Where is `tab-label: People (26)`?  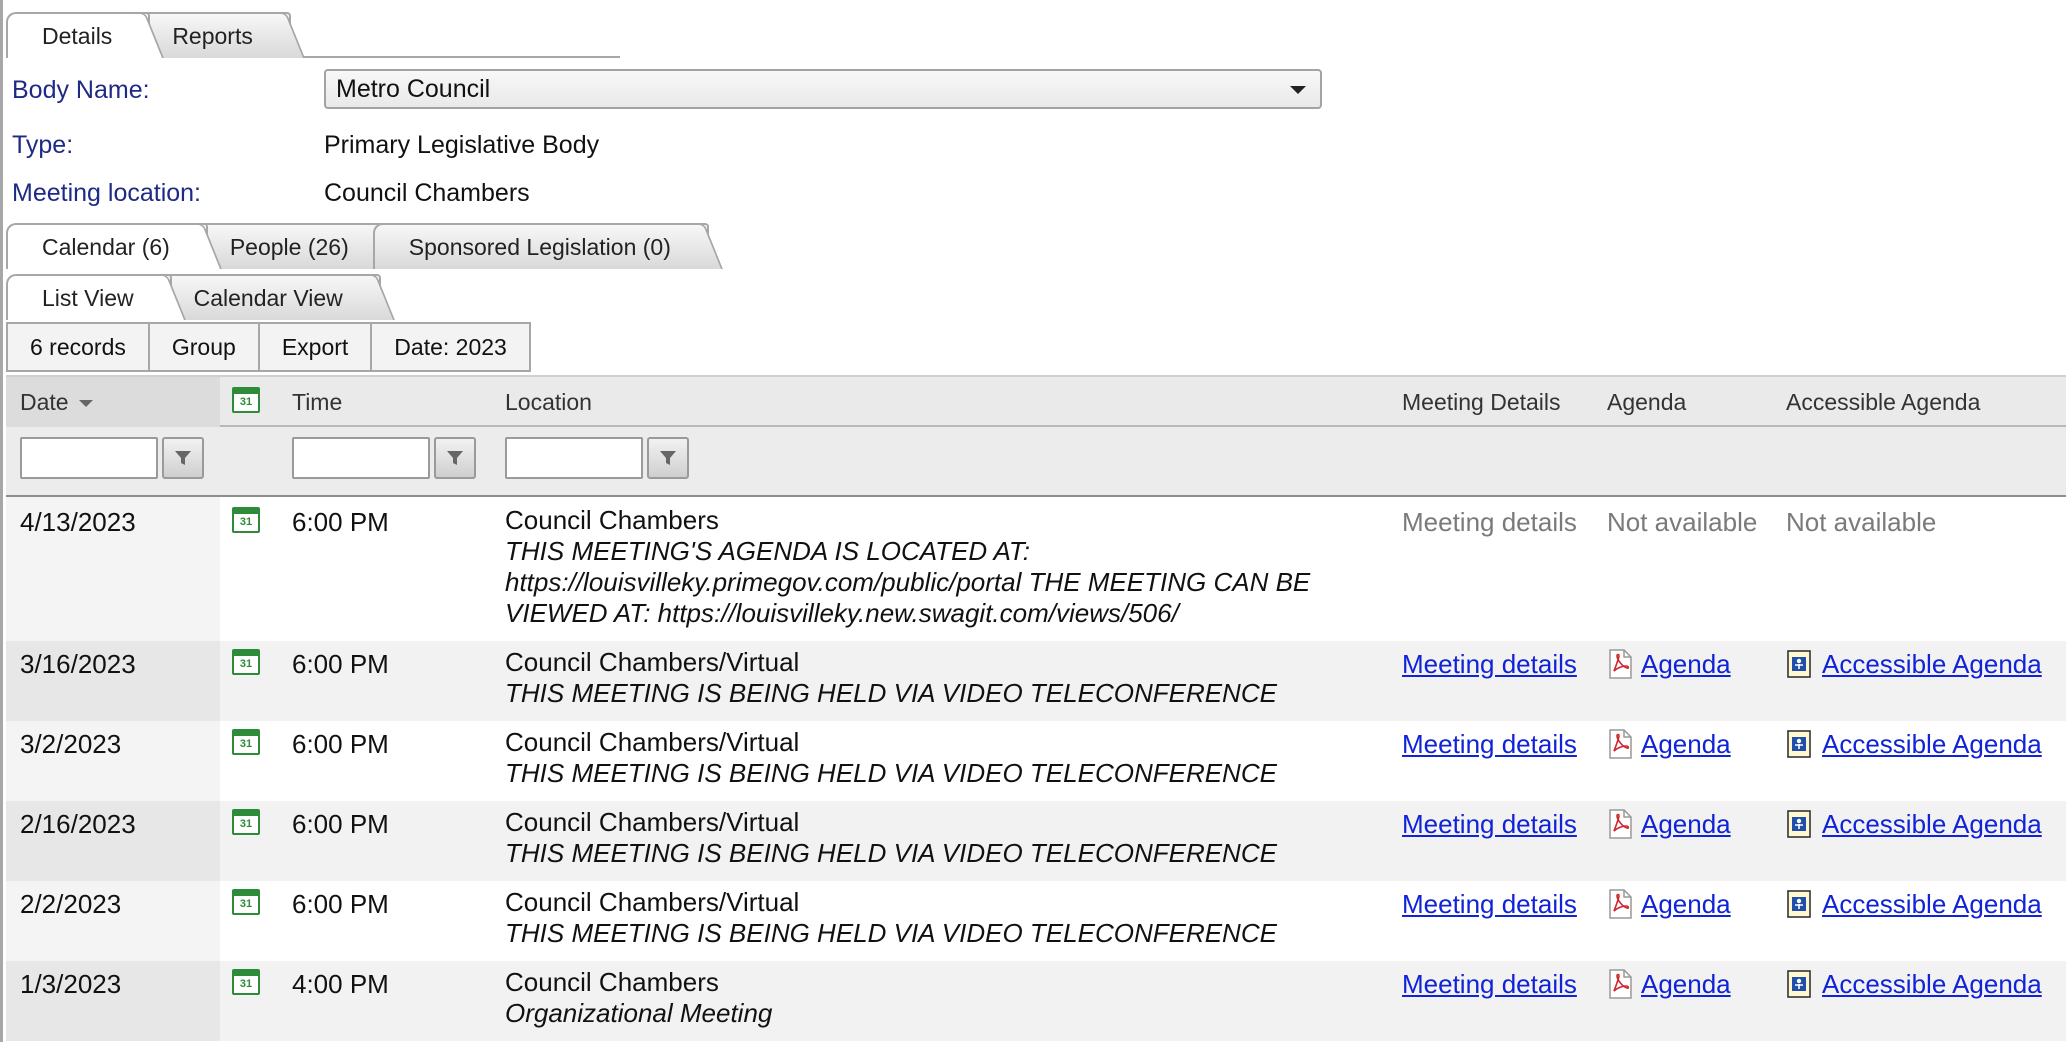 tab-label: People (26) is located at coordinates (289, 246).